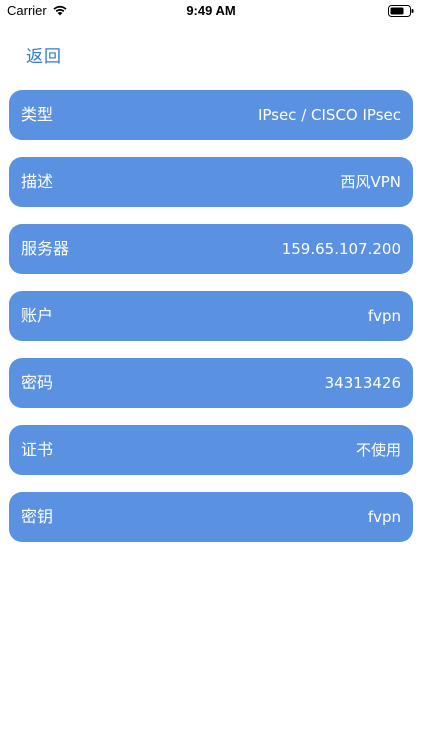 This screenshot has width=422, height=750. Describe the element at coordinates (362, 383) in the screenshot. I see `row-value-password: 34313426` at that location.